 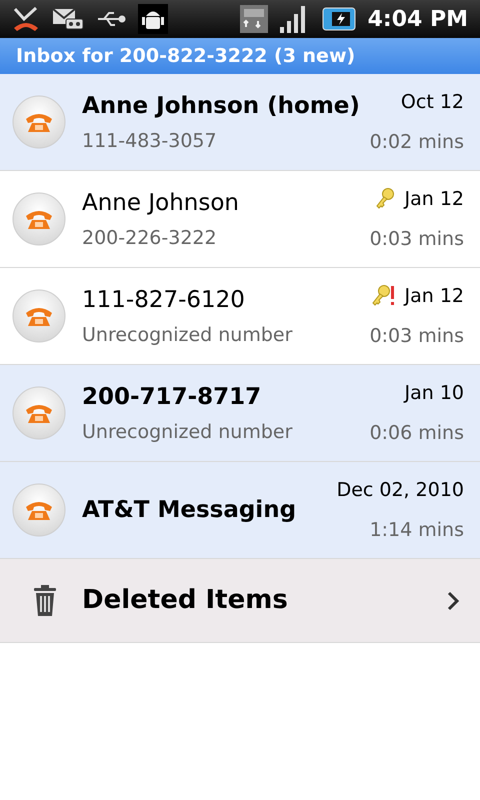 I want to click on message-duration: 1:14 mins, so click(x=417, y=530).